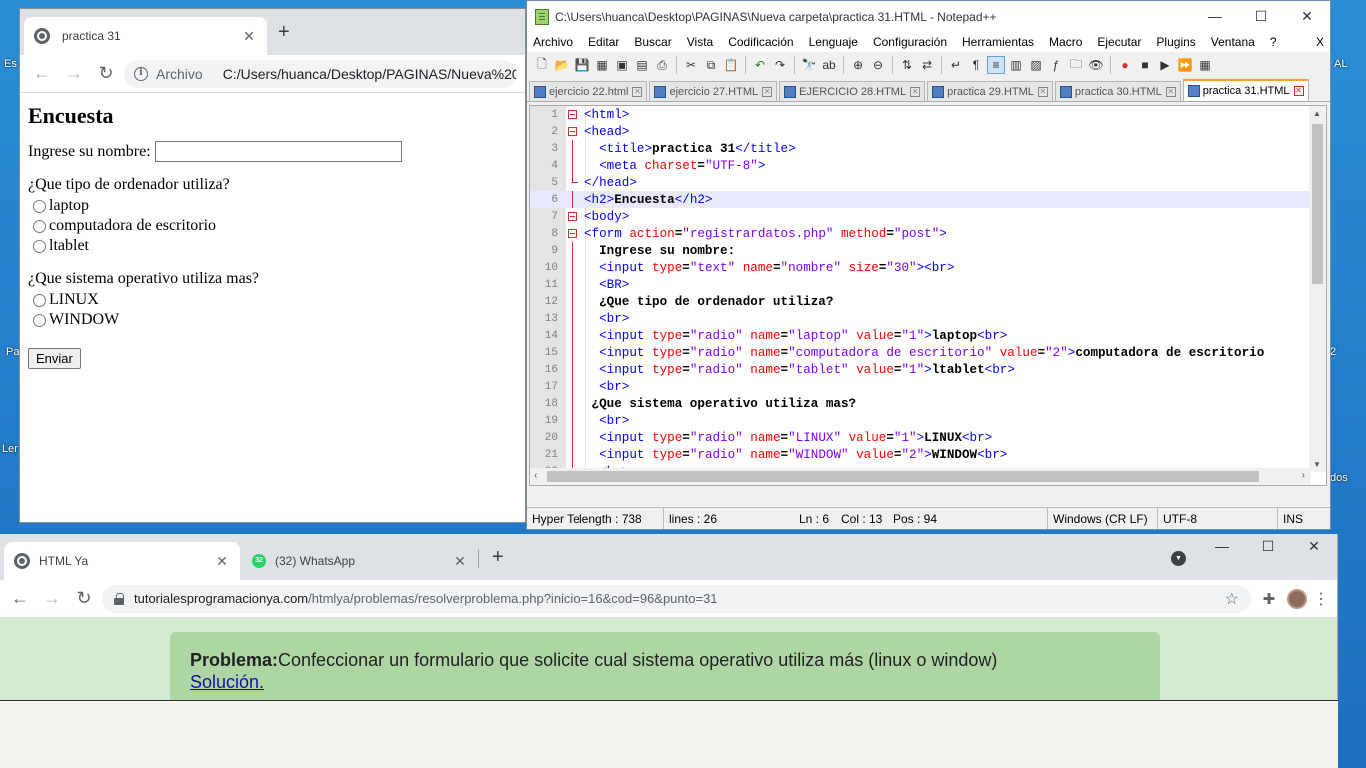 Image resolution: width=1366 pixels, height=768 pixels. Describe the element at coordinates (921, 216) in the screenshot. I see `code-line: 7 <body>` at that location.